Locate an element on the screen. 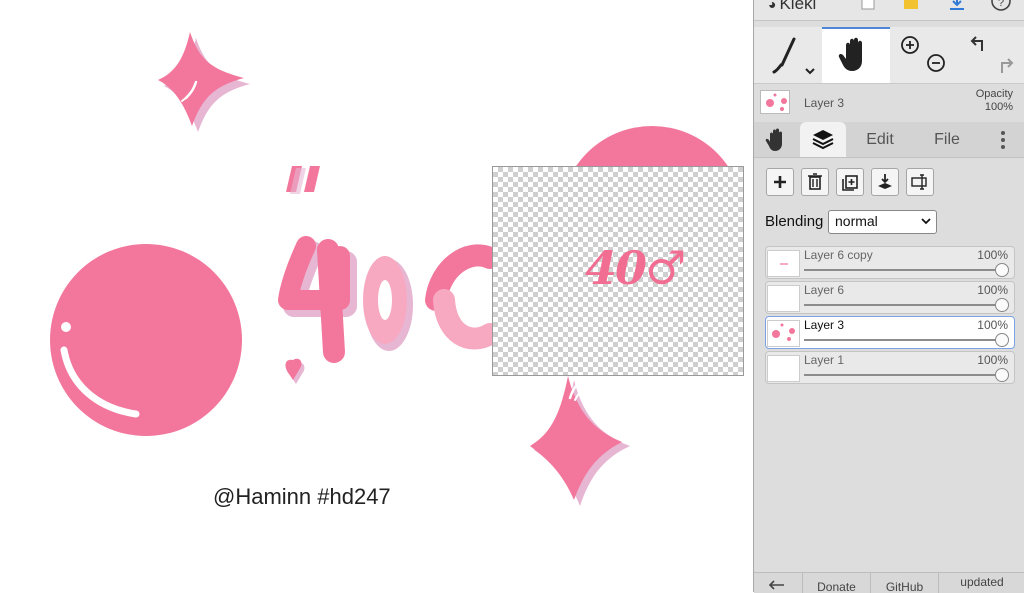  arrow-left-icon is located at coordinates (776, 585).